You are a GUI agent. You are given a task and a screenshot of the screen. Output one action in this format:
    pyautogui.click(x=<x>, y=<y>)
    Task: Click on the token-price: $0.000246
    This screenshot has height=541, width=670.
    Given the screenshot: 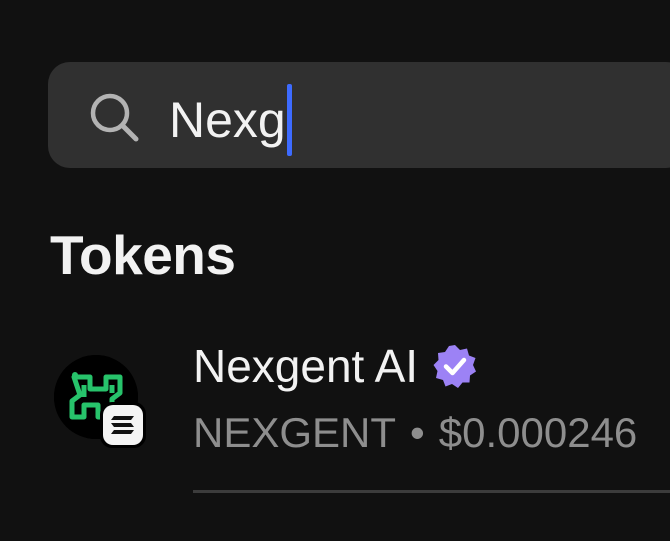 What is the action you would take?
    pyautogui.click(x=538, y=432)
    